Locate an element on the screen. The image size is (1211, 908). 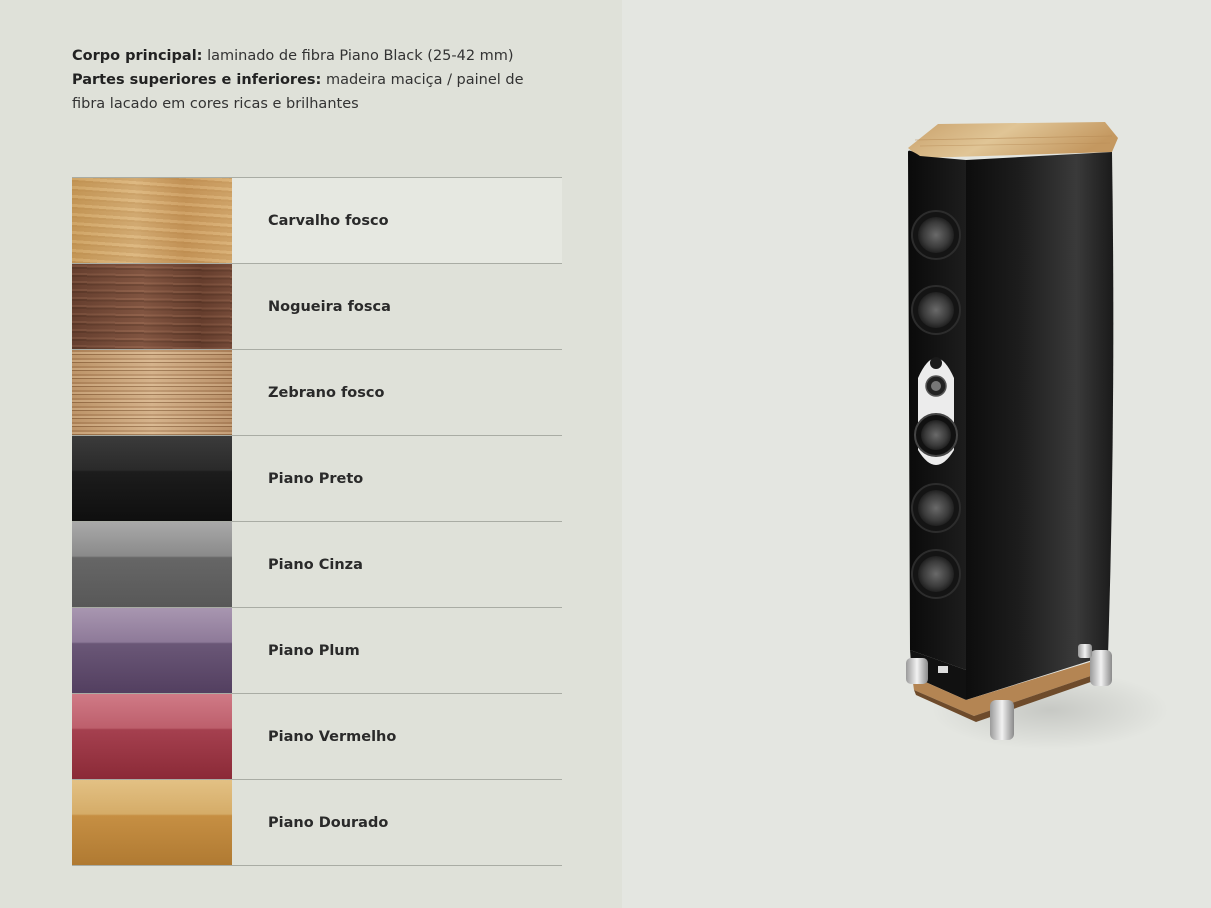
spec-top-bottom-label: Partes superiores e inferiores: is located at coordinates (197, 80).